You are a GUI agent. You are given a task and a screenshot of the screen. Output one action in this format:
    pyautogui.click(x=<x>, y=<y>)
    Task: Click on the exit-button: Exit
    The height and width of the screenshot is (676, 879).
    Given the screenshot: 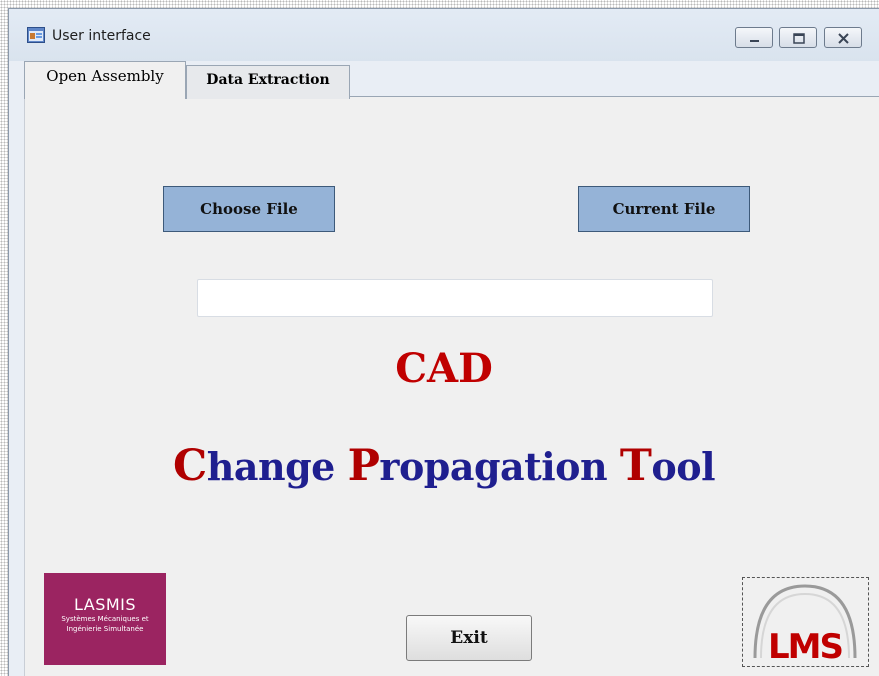 What is the action you would take?
    pyautogui.click(x=469, y=638)
    